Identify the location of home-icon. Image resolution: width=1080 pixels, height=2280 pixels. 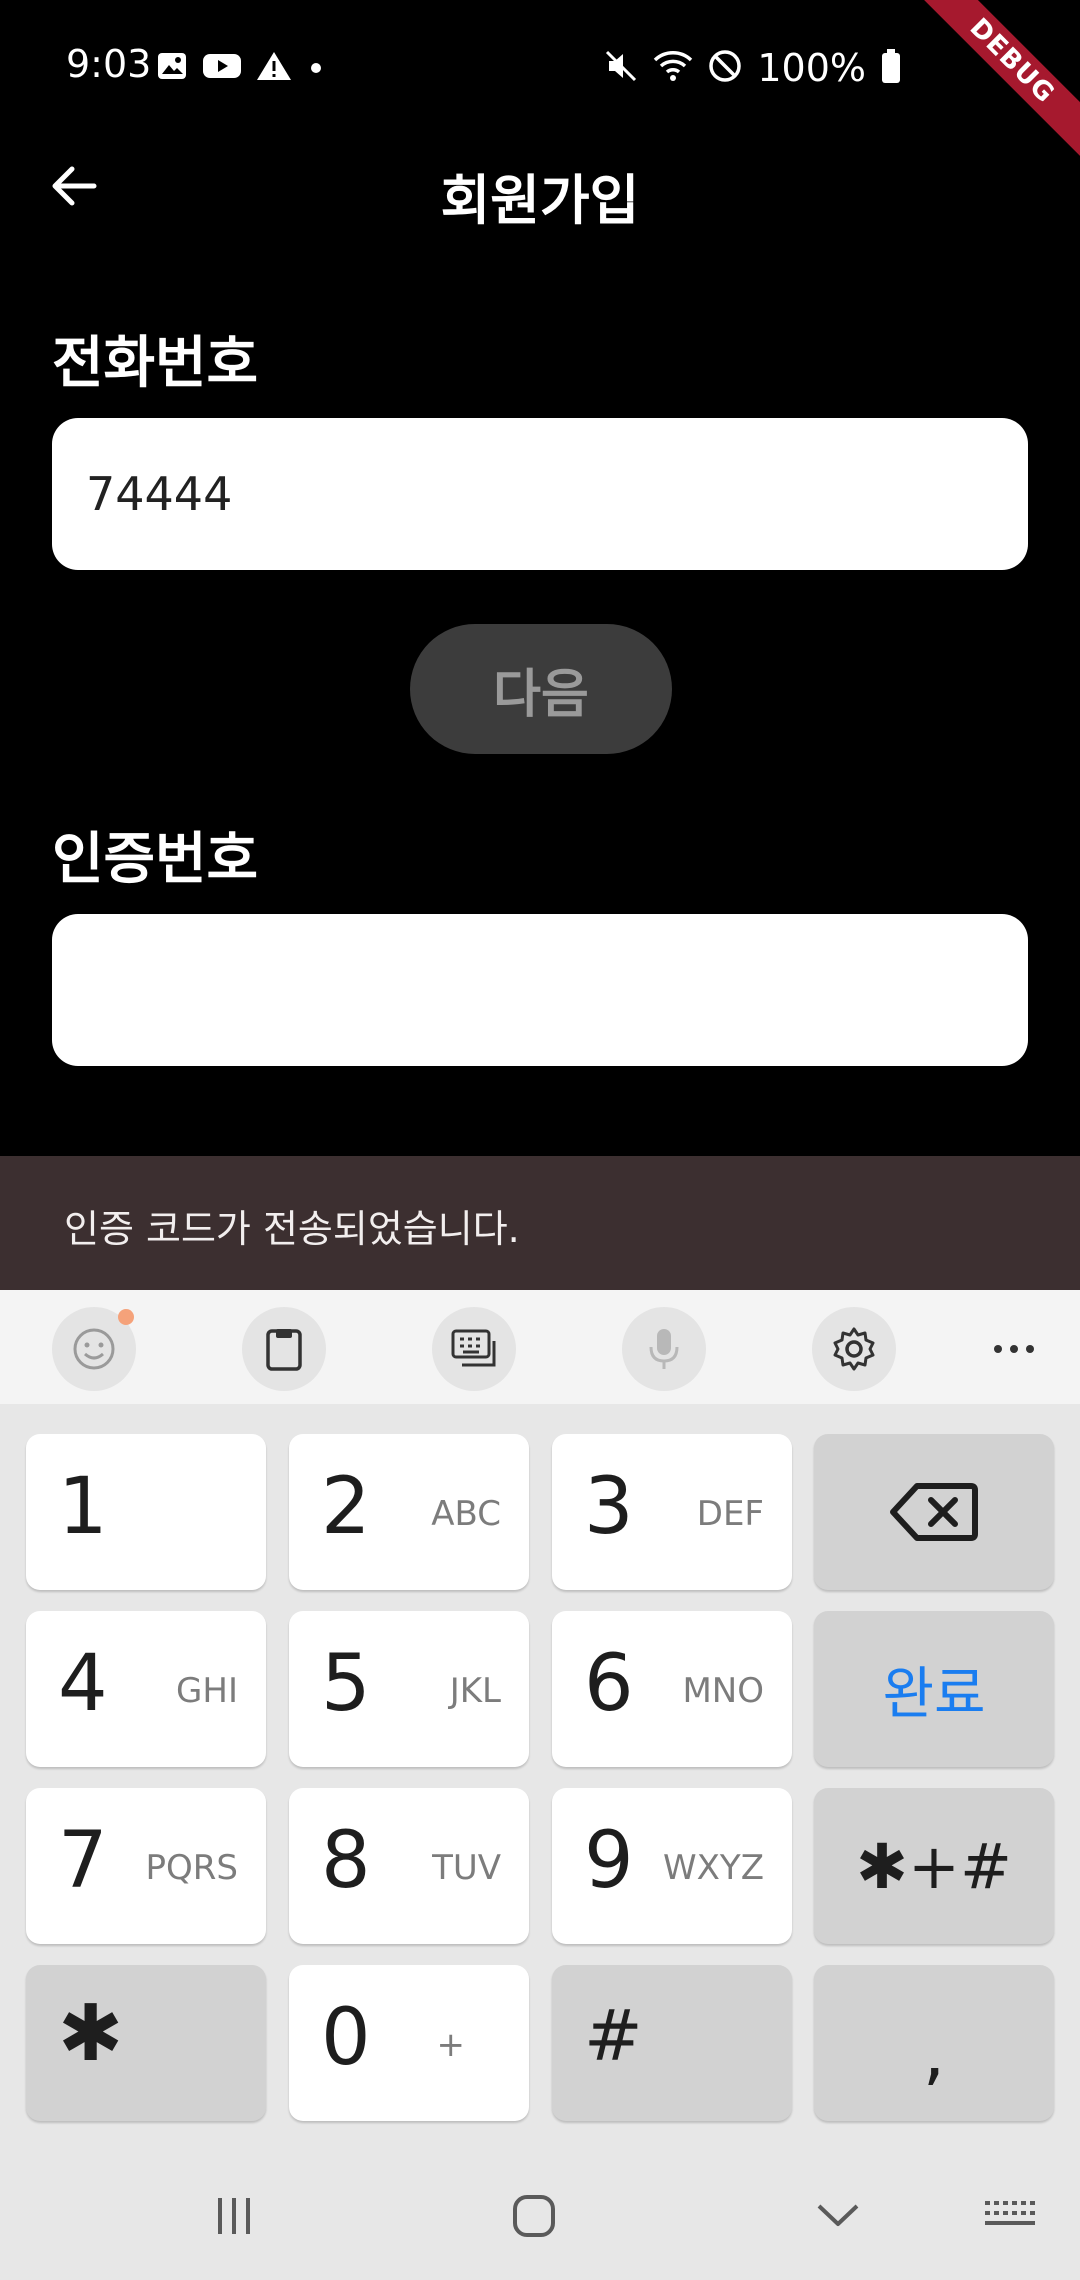
(534, 2216).